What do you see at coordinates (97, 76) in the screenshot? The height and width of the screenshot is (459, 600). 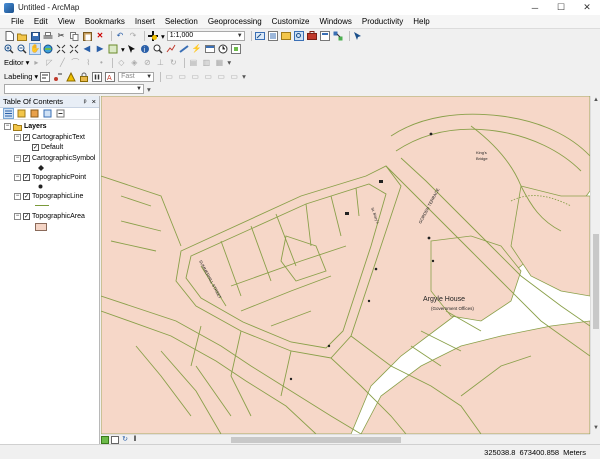 I see `pause-labeling-icon` at bounding box center [97, 76].